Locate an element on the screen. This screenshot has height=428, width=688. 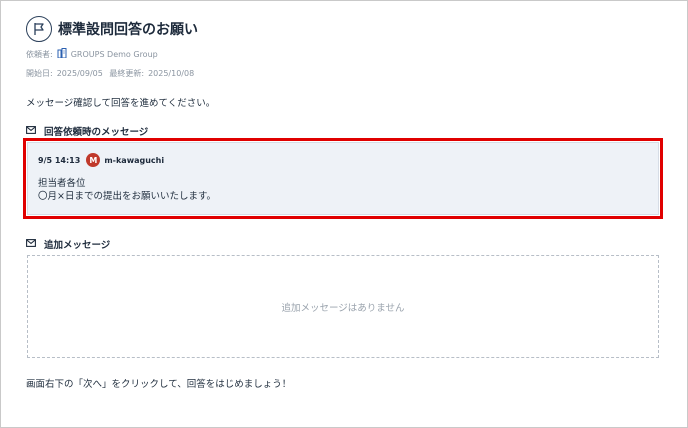
dates-row: 開始日: 2025/09/05 最終更新: 2025/10/08 is located at coordinates (112, 73).